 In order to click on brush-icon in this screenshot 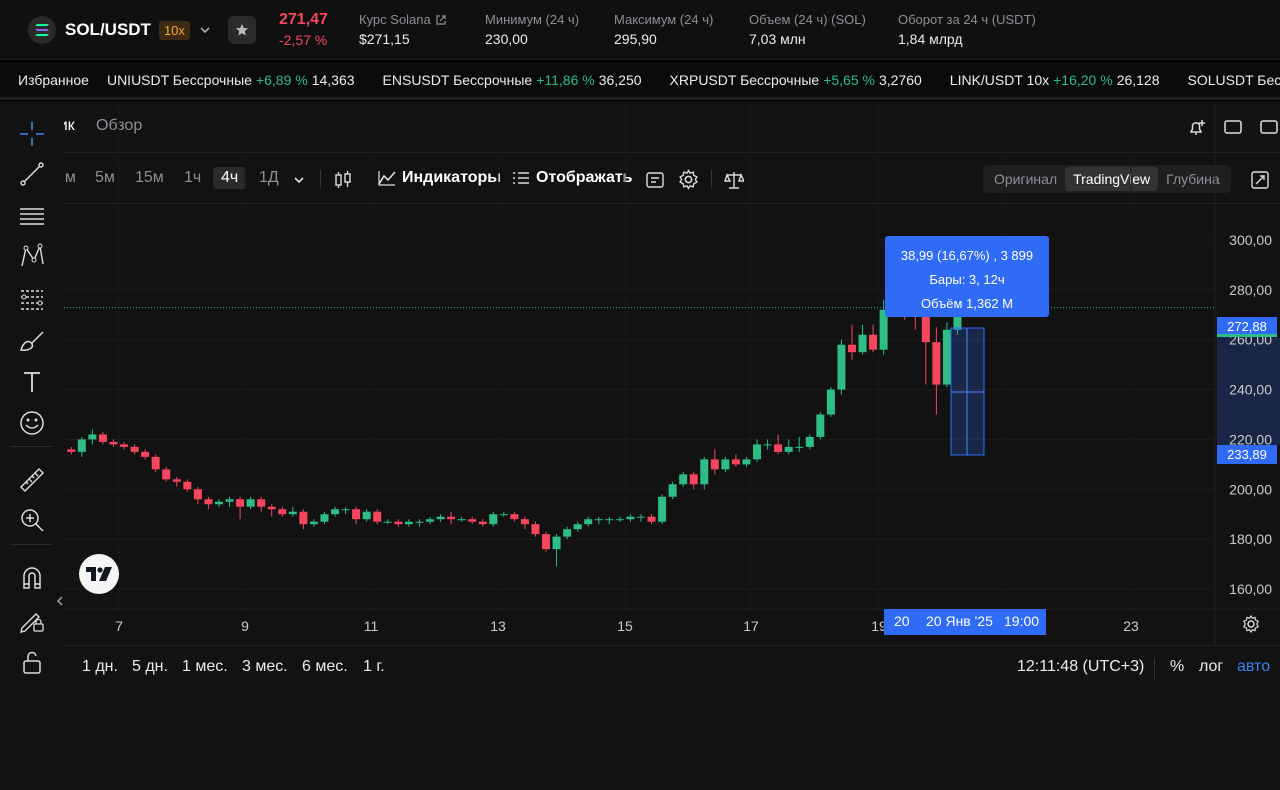, I will do `click(32, 340)`.